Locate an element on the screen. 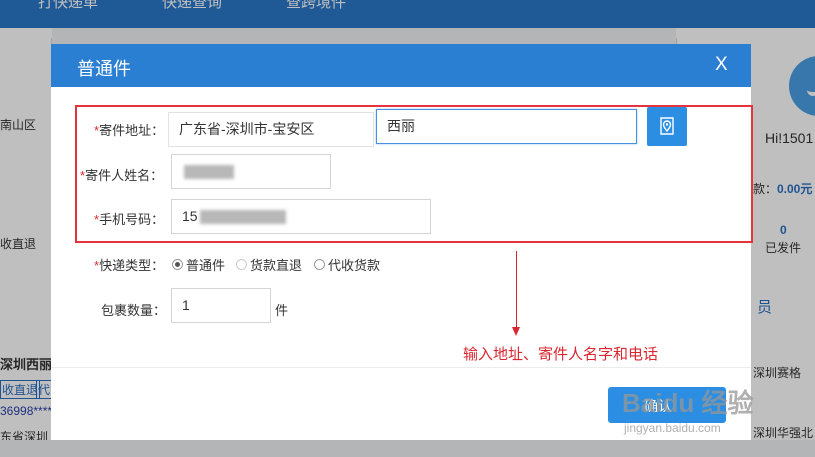 This screenshot has width=815, height=457. radio-label: 代收货款 is located at coordinates (354, 265).